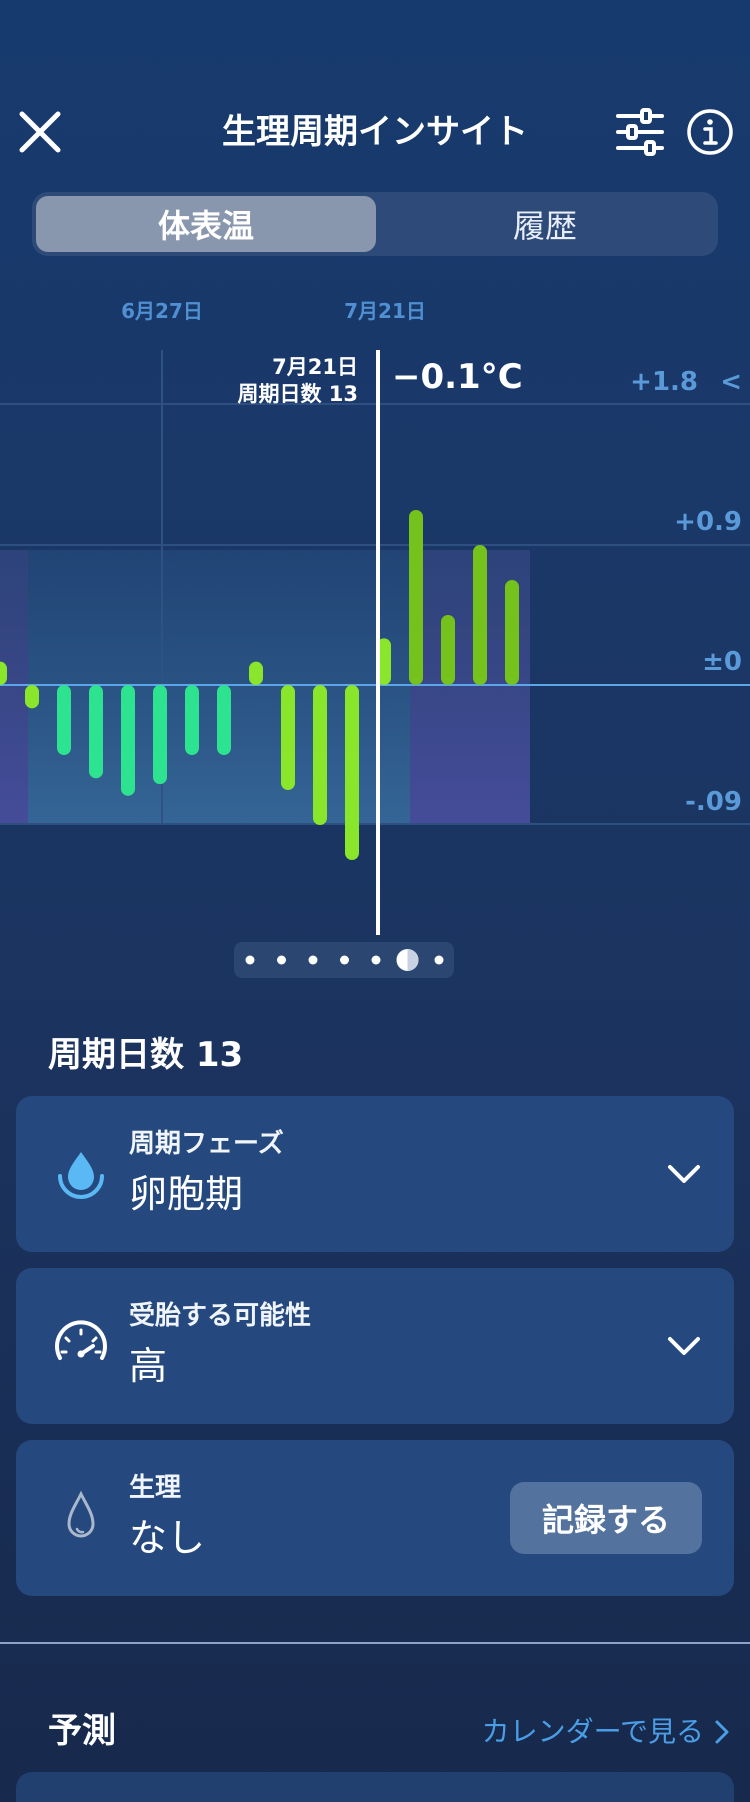 The height and width of the screenshot is (1802, 750). Describe the element at coordinates (592, 1731) in the screenshot. I see `calendar-link-label: カレンダーで見る` at that location.